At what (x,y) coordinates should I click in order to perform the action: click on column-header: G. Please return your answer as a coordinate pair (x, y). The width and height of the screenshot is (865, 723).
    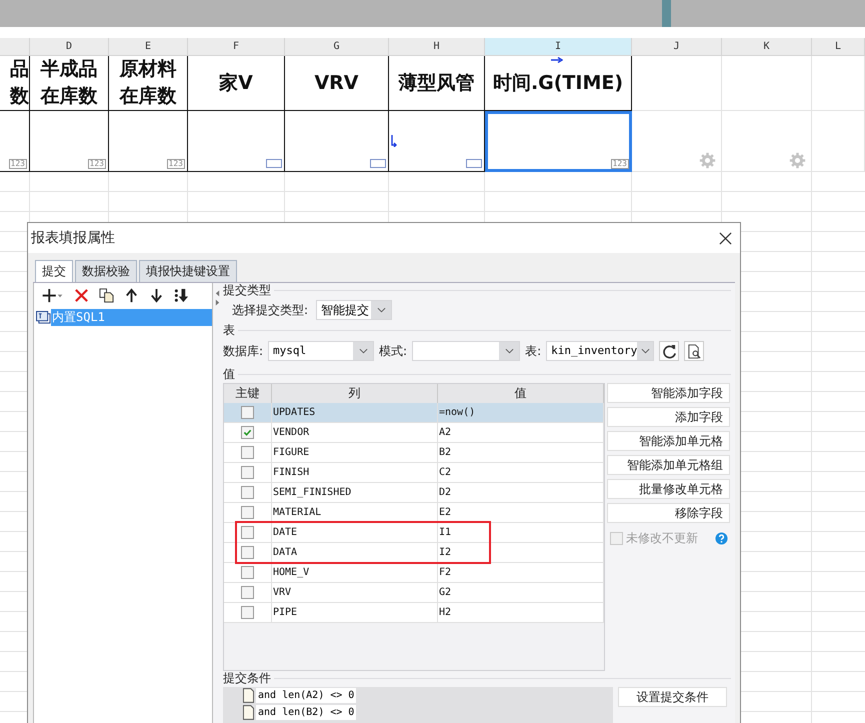
    Looking at the image, I should click on (337, 47).